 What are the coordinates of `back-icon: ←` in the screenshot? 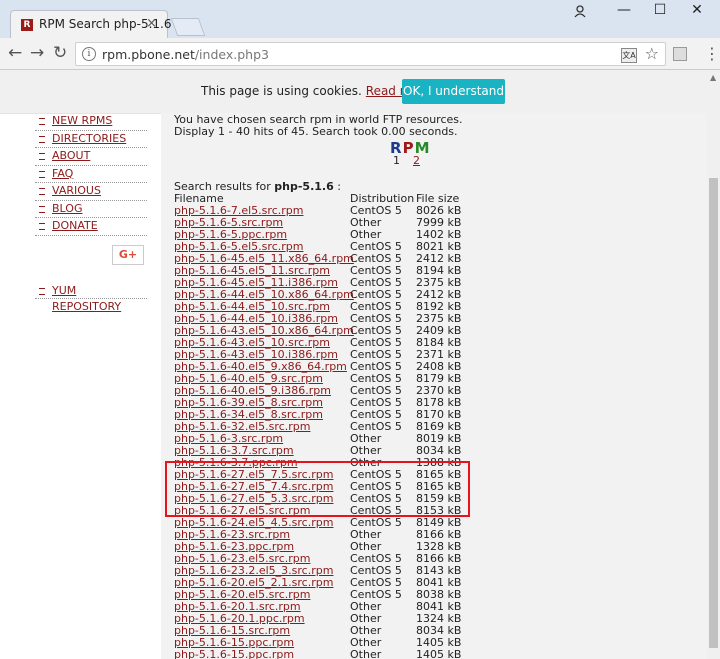 It's located at (15, 53).